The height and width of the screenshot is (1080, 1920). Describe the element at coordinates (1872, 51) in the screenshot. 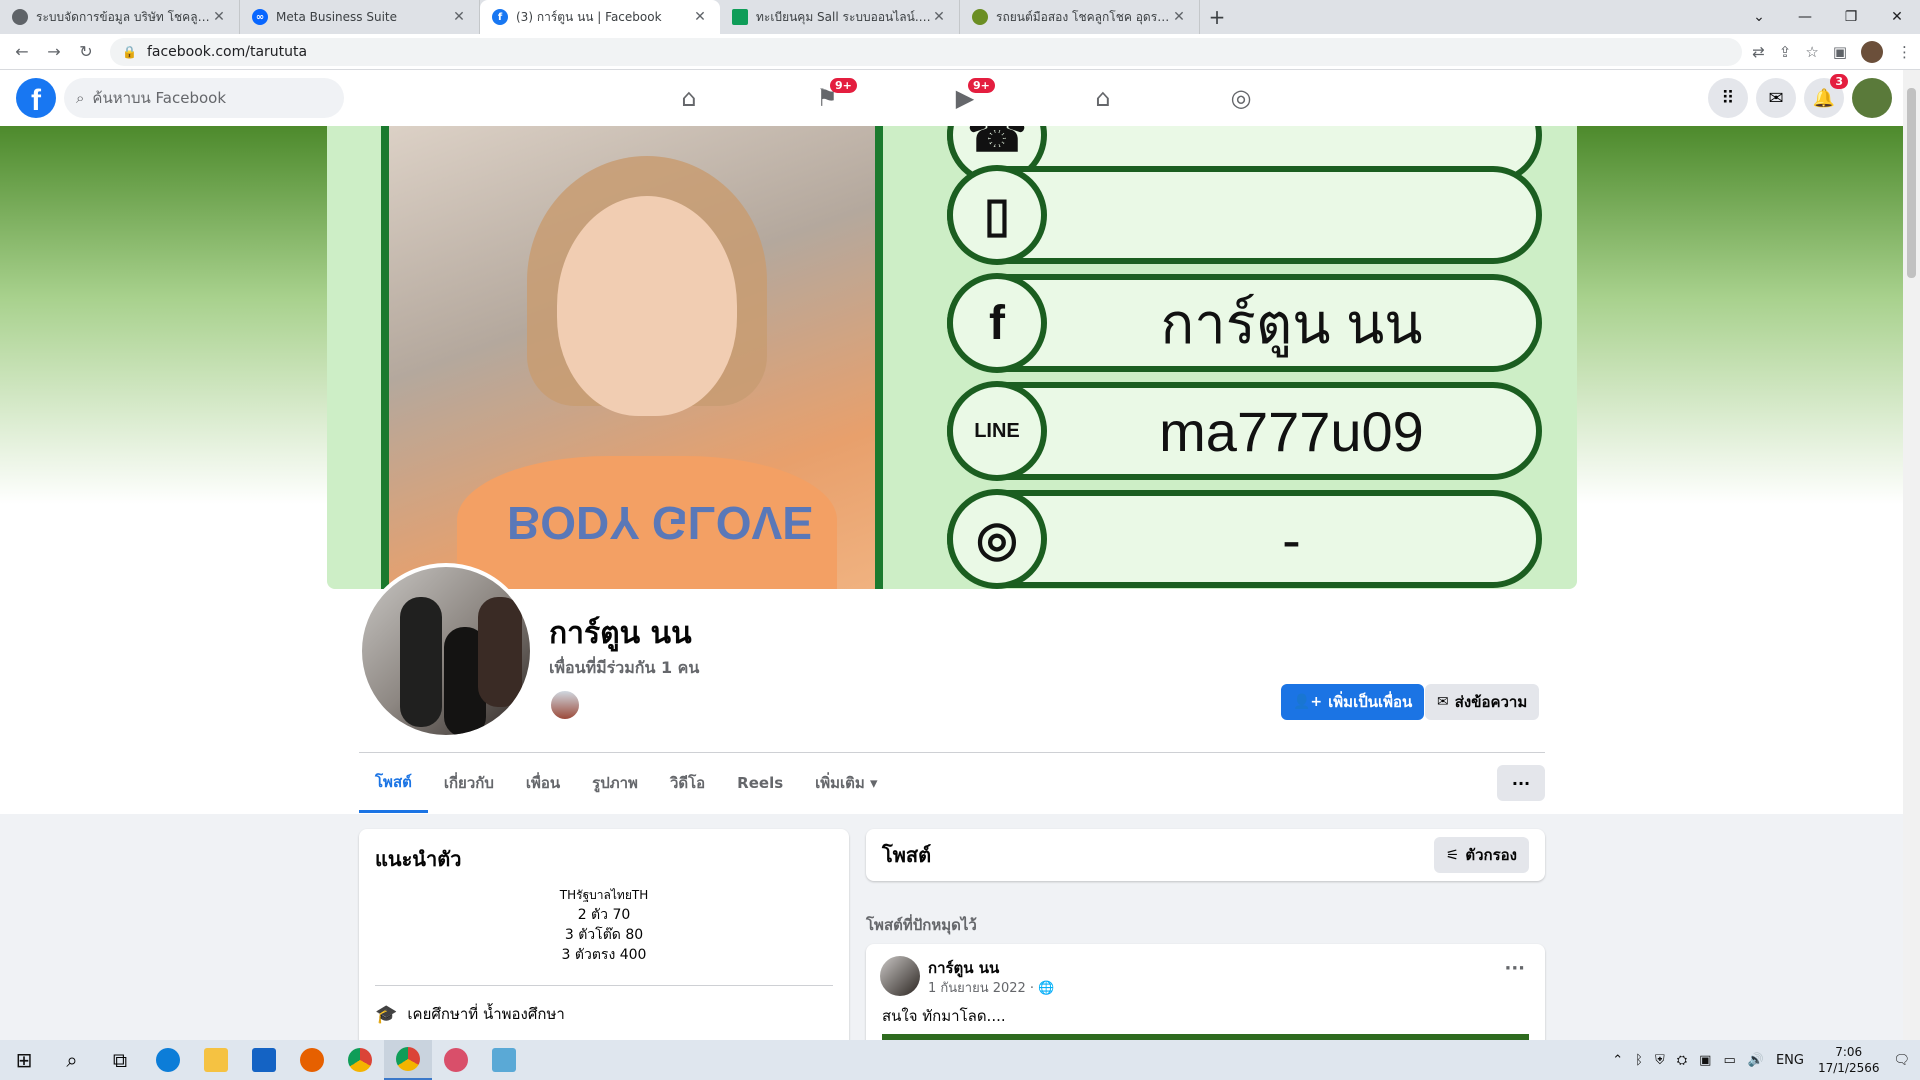

I see `browser-profile-avatar` at that location.